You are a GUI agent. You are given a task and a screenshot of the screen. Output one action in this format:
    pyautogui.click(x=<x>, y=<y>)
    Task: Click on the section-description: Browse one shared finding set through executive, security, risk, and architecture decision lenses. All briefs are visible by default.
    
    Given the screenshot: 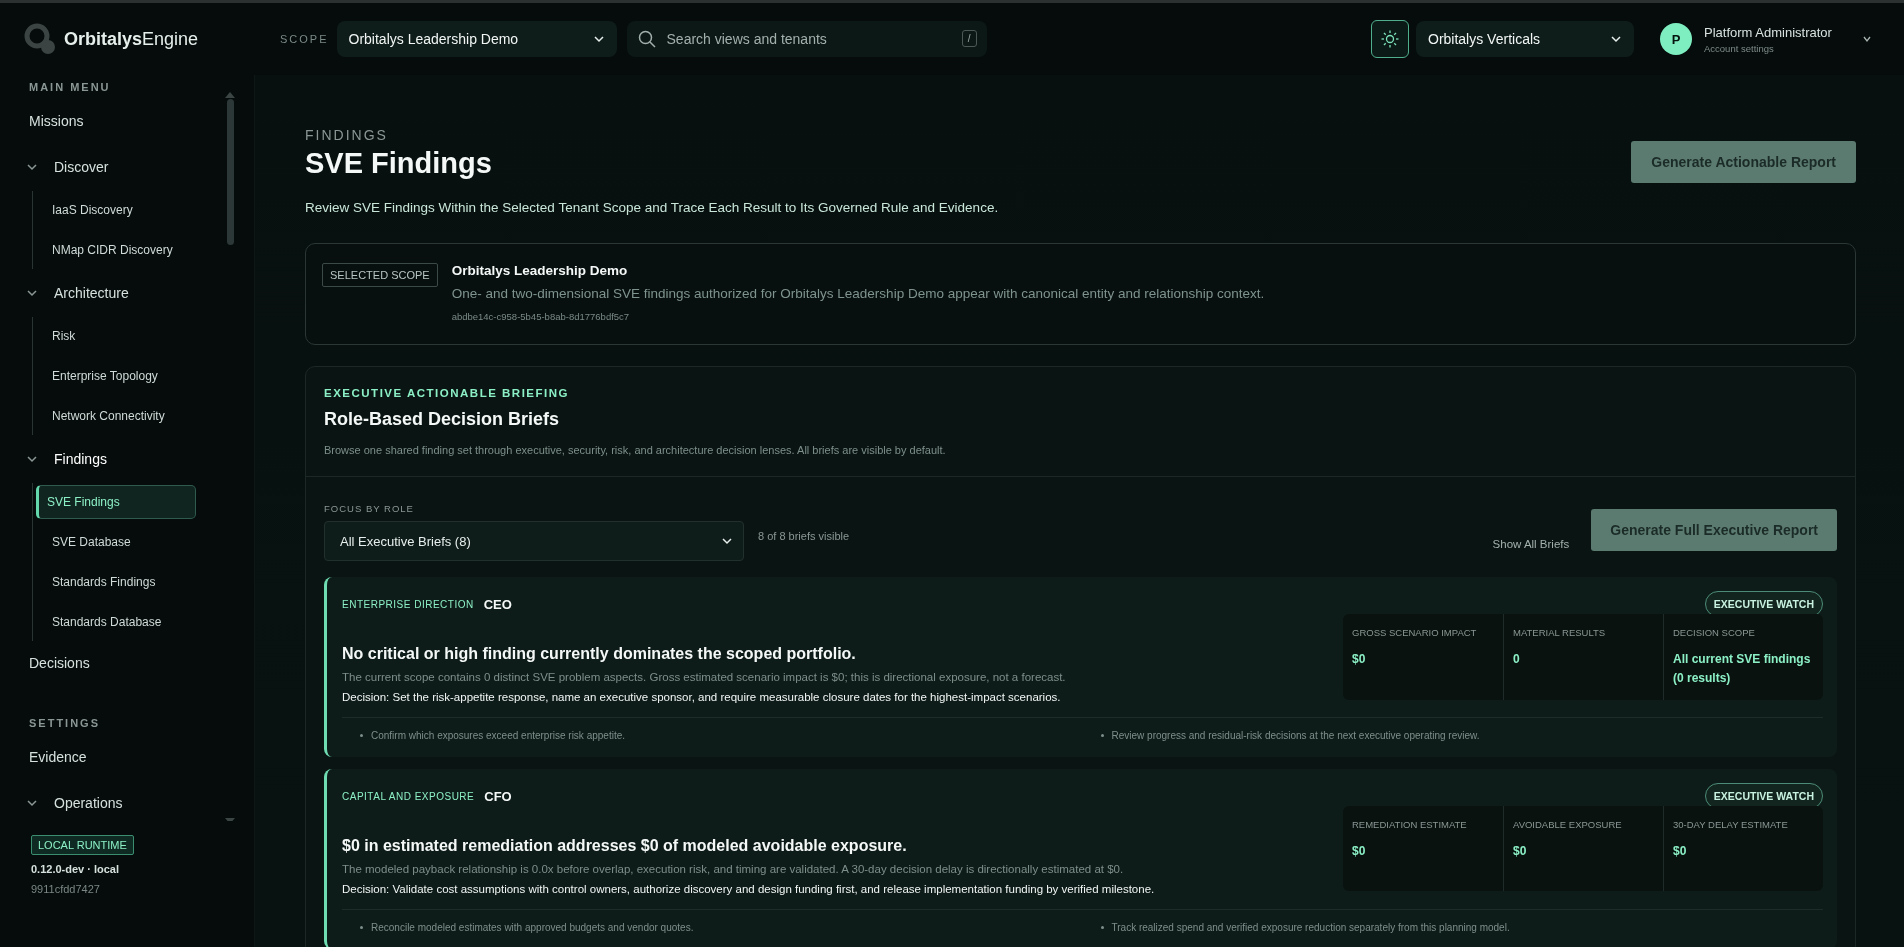 What is the action you would take?
    pyautogui.click(x=635, y=450)
    